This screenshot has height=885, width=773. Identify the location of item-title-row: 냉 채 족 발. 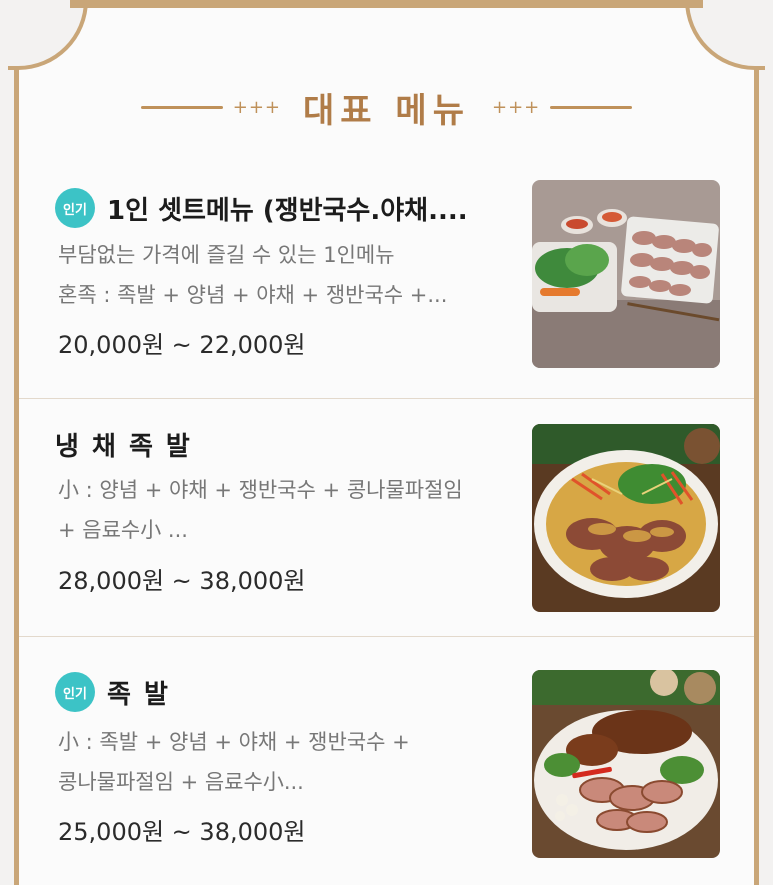
(123, 444).